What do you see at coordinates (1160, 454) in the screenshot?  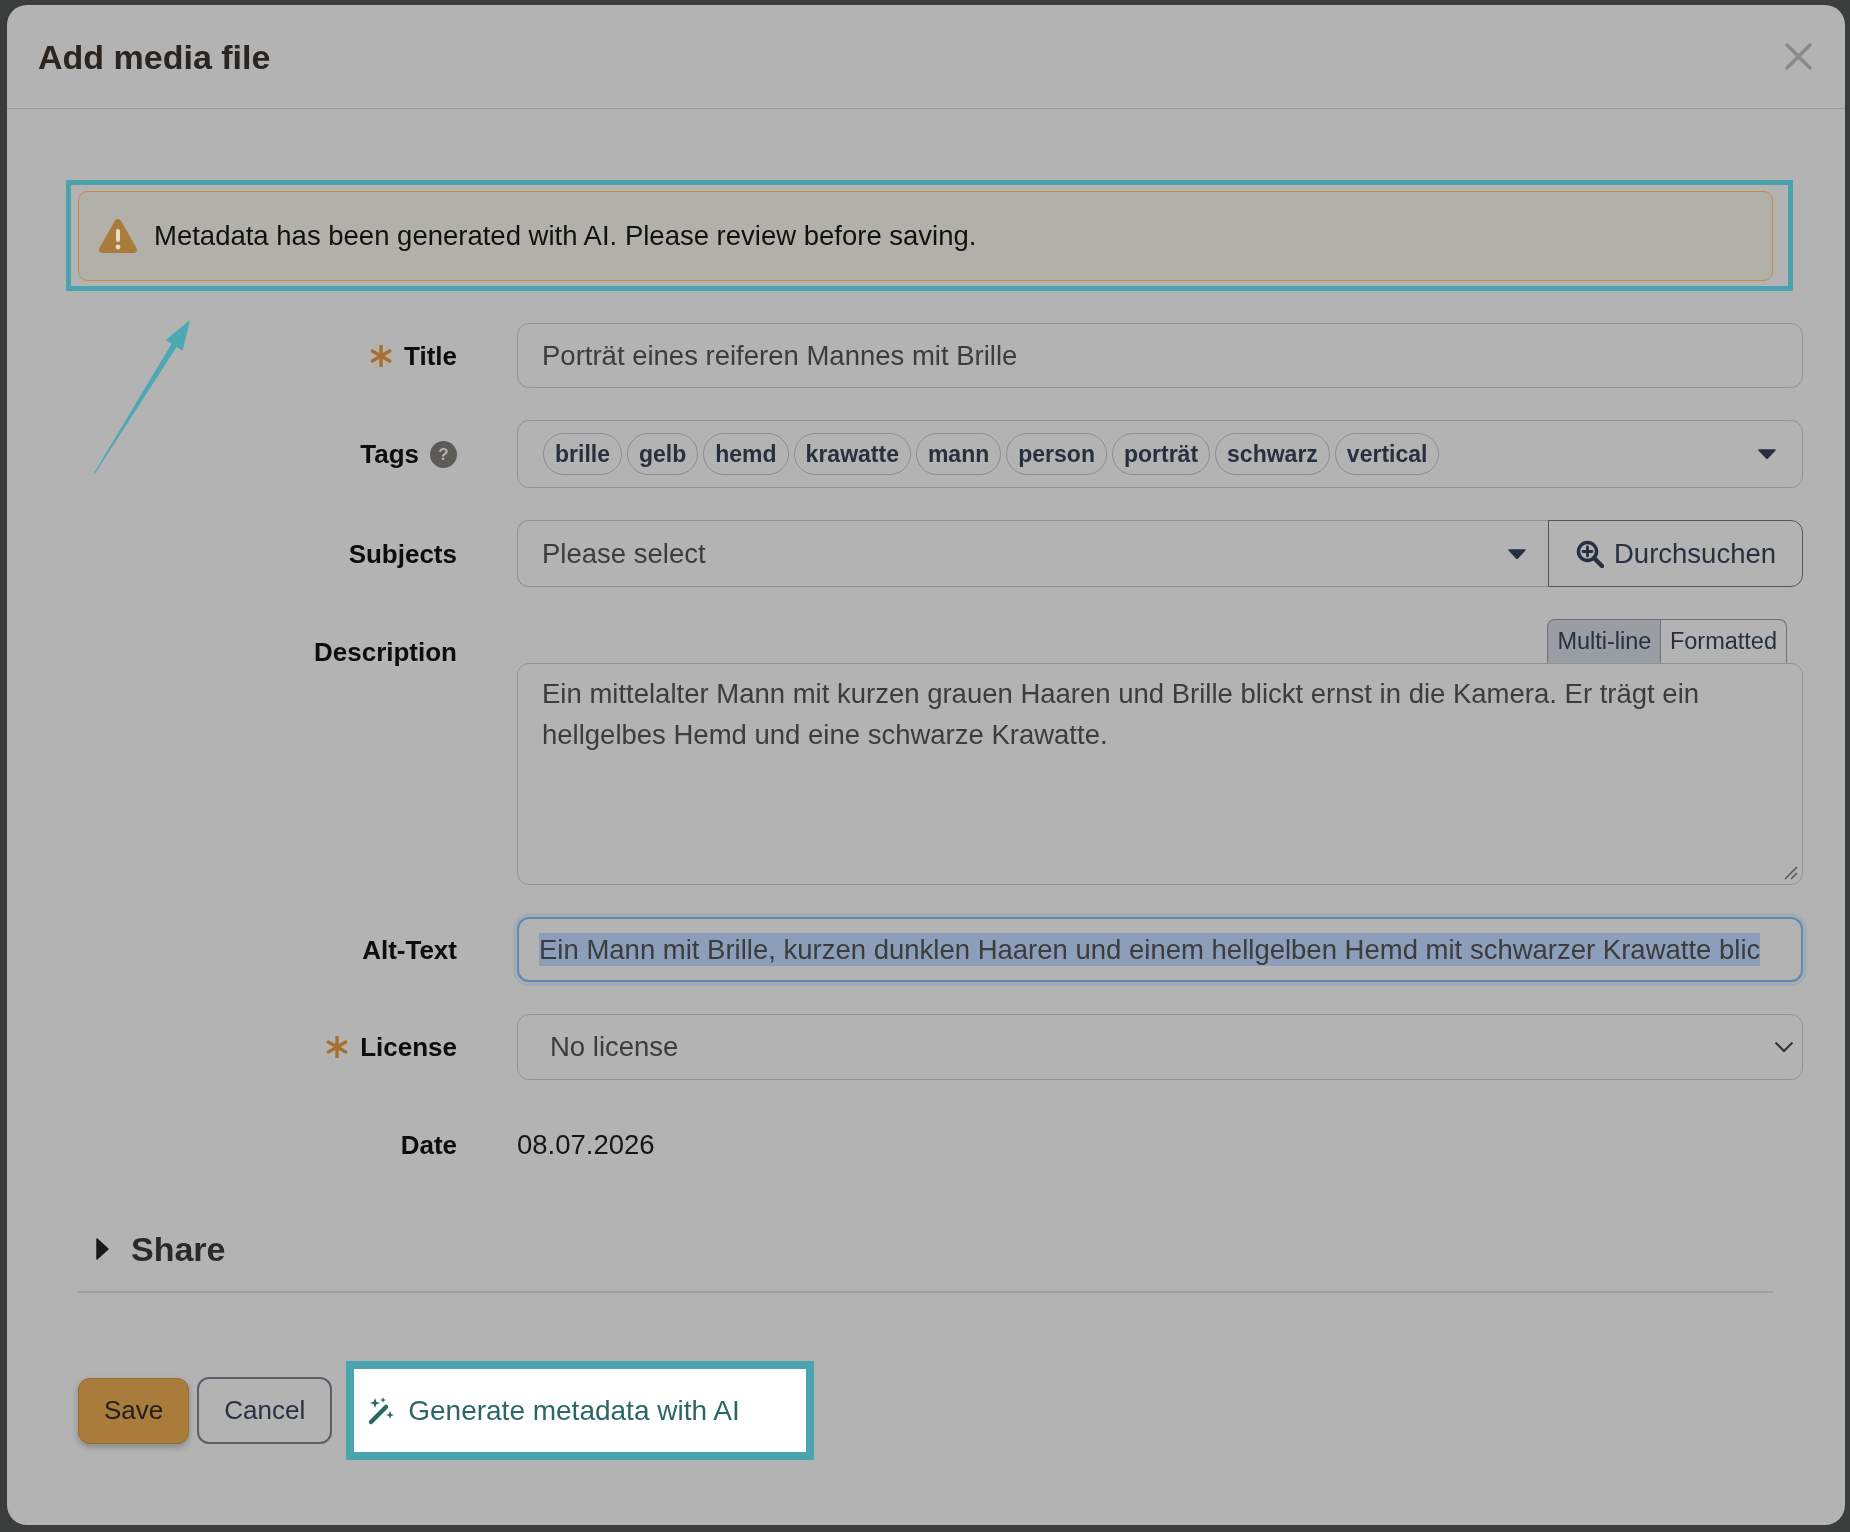 I see `tags-field: brille gelb hemd krawatte mann person porträt schwarz vertical` at bounding box center [1160, 454].